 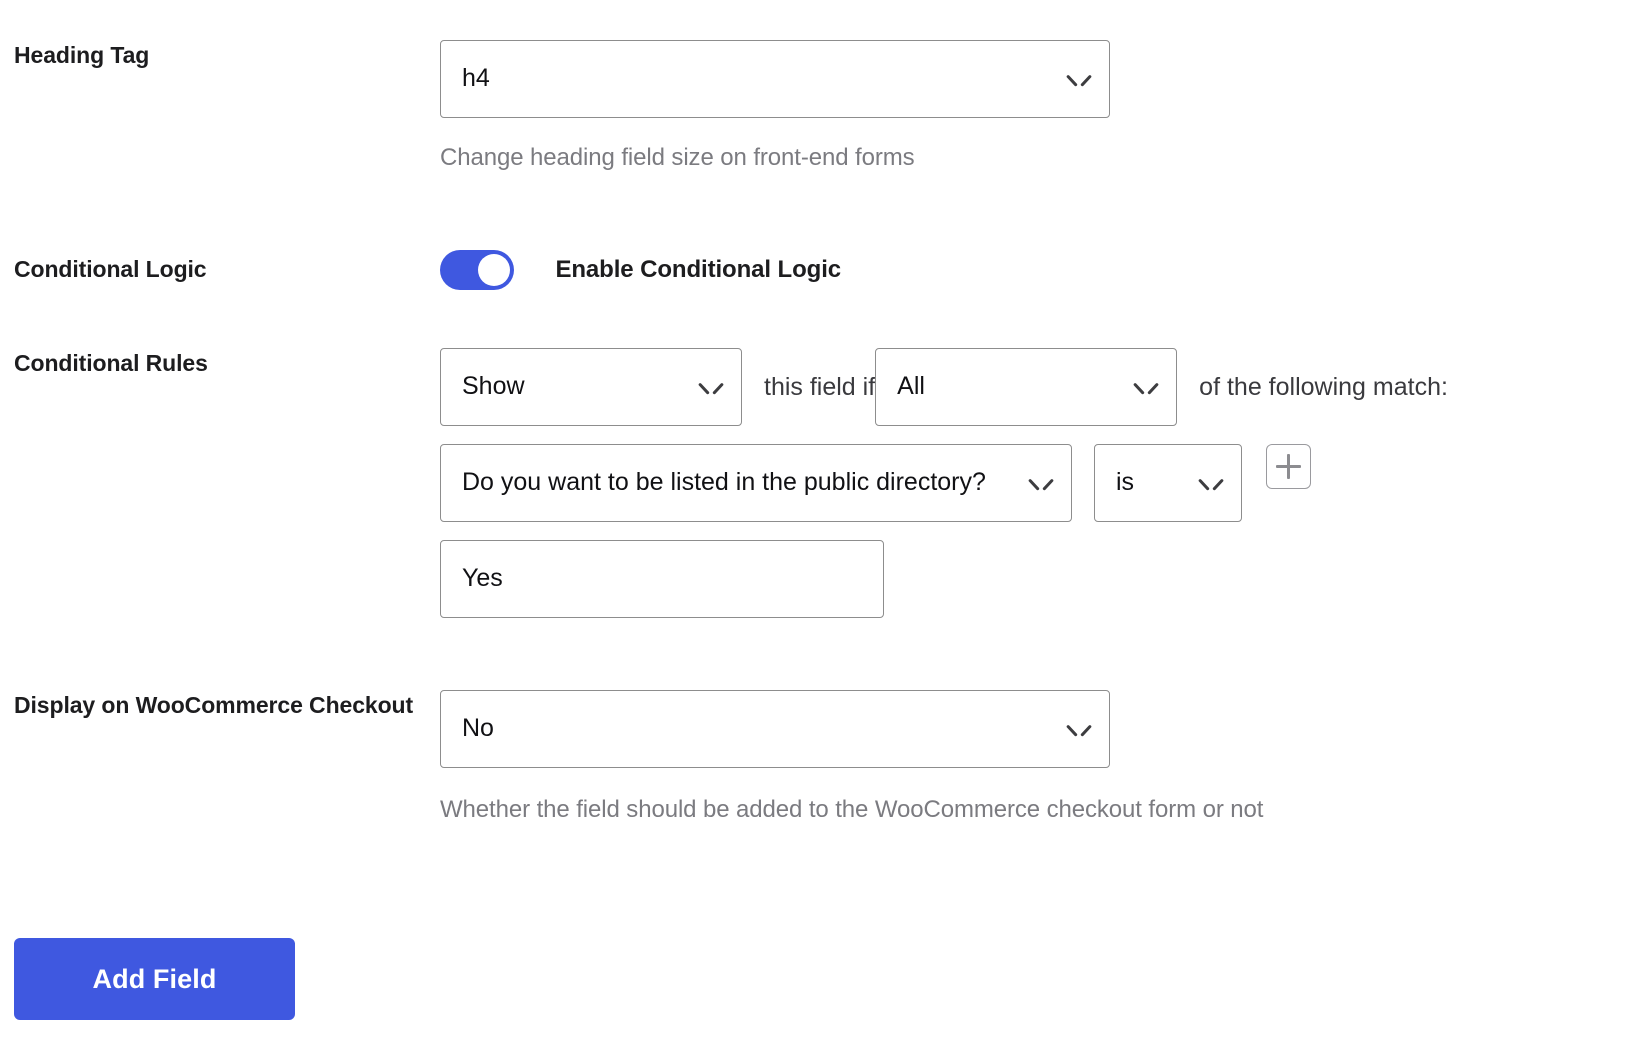 I want to click on conditional-rules-text-after: of the following match:, so click(x=1323, y=387).